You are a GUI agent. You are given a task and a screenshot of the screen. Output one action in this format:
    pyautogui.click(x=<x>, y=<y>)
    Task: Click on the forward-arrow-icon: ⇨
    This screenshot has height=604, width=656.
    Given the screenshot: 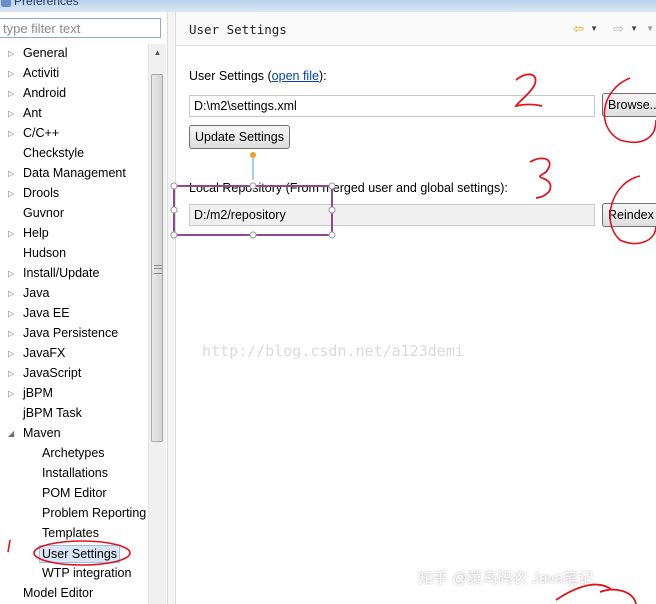 What is the action you would take?
    pyautogui.click(x=618, y=29)
    